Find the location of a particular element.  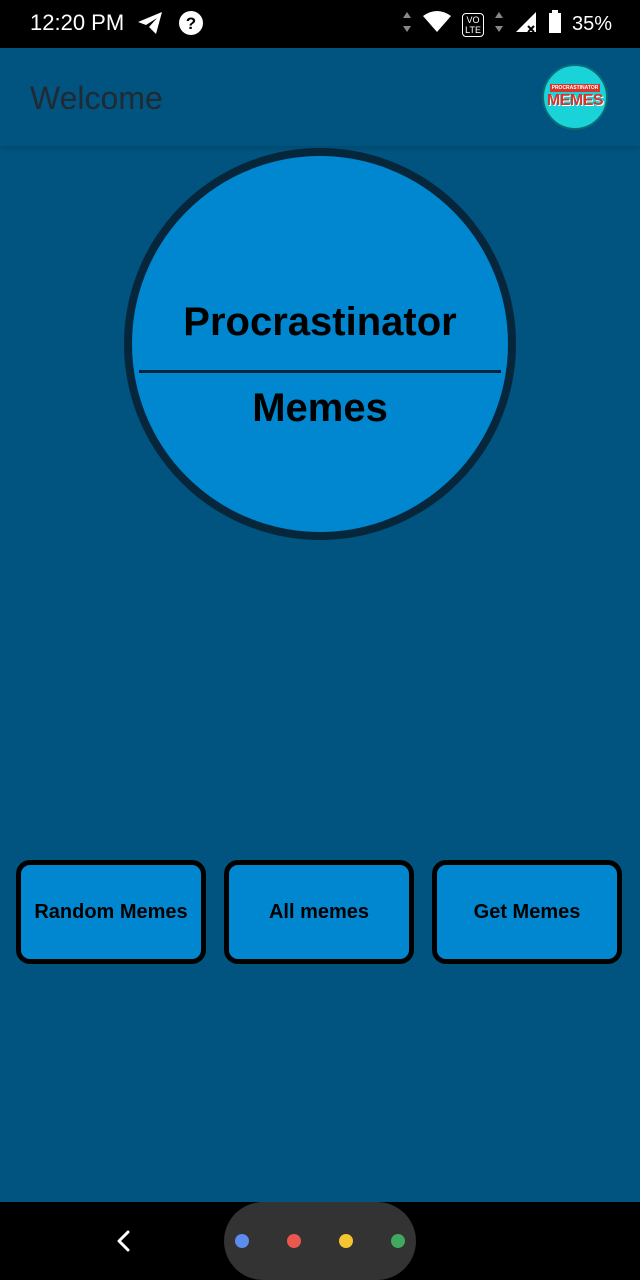

app-bar: Welcome PROCRASTINATOR MEMES is located at coordinates (320, 97).